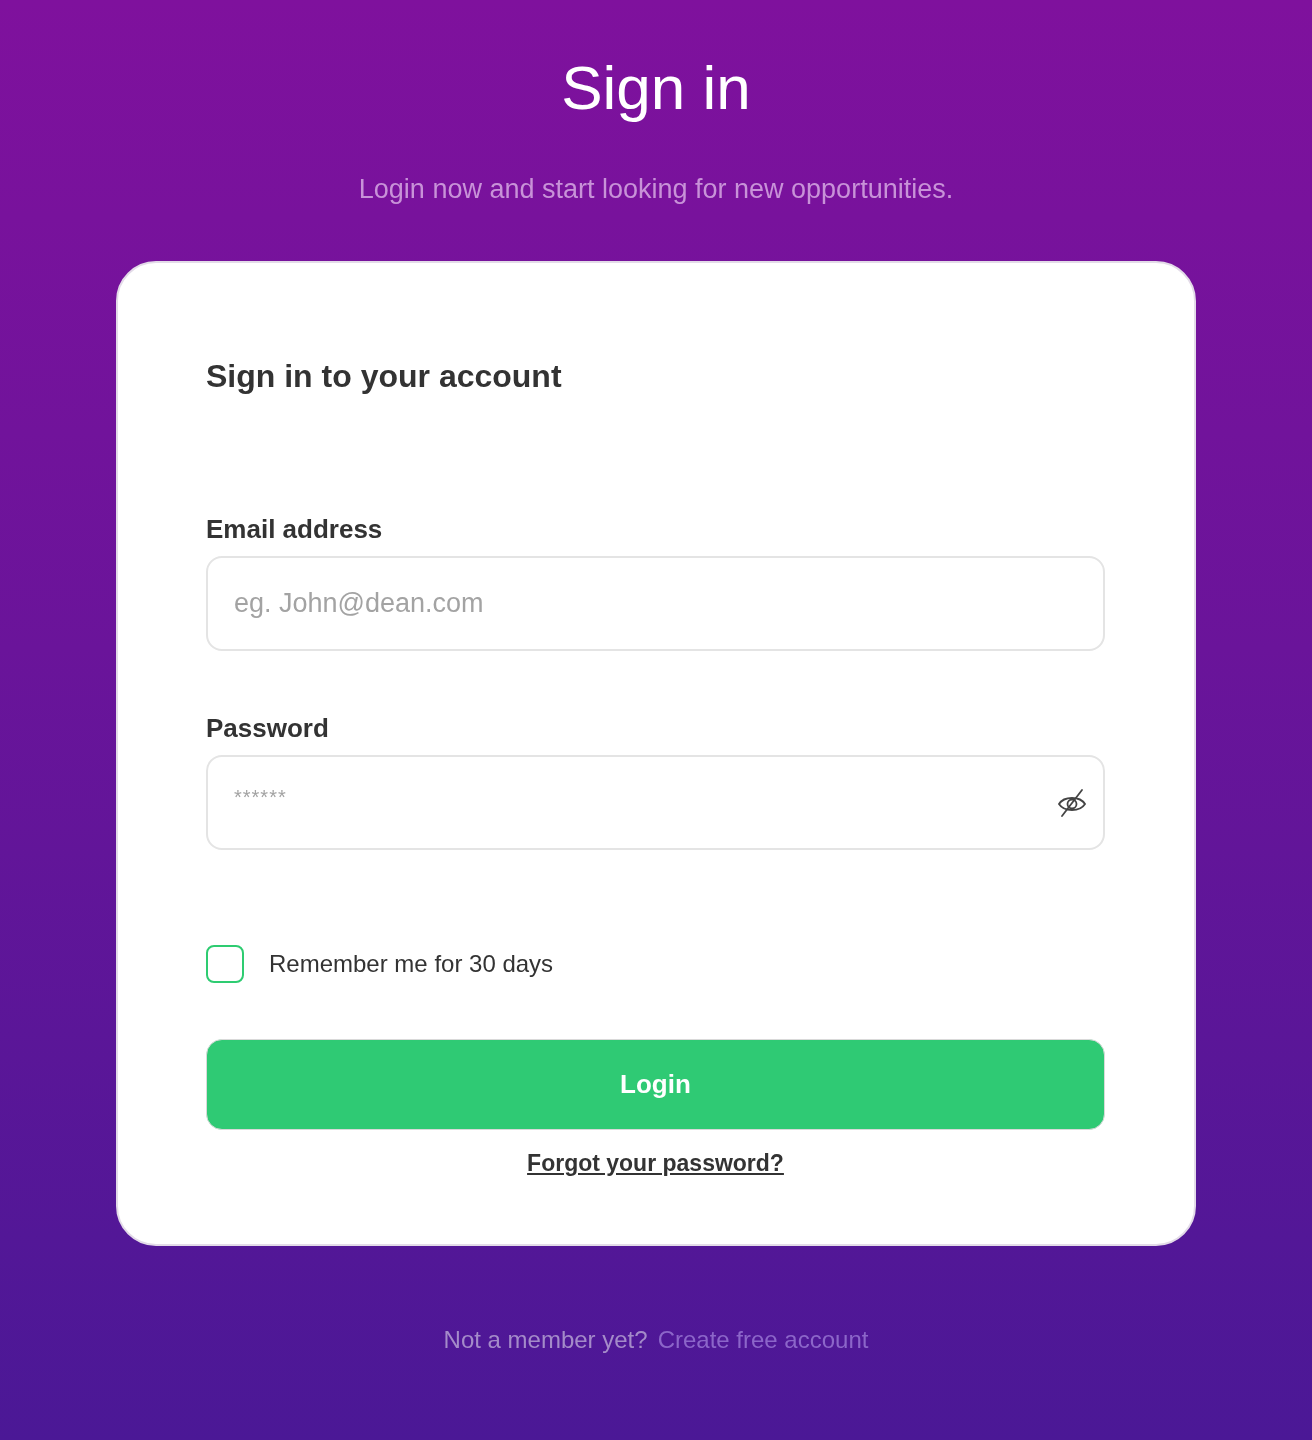 The image size is (1312, 1440). I want to click on page-title: Sign in, so click(656, 88).